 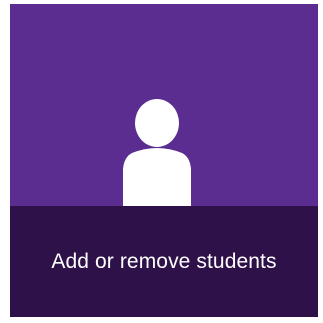 I want to click on person-icon, so click(x=157, y=157).